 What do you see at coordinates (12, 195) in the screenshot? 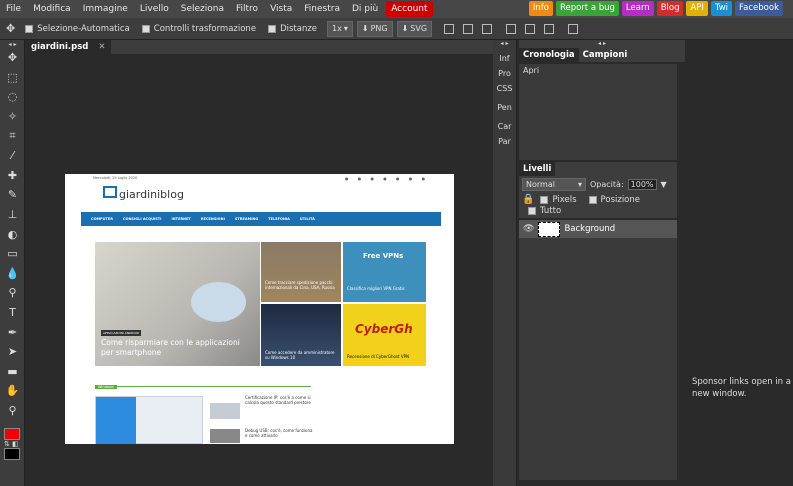
I see `brush-tool-icon: ✎` at bounding box center [12, 195].